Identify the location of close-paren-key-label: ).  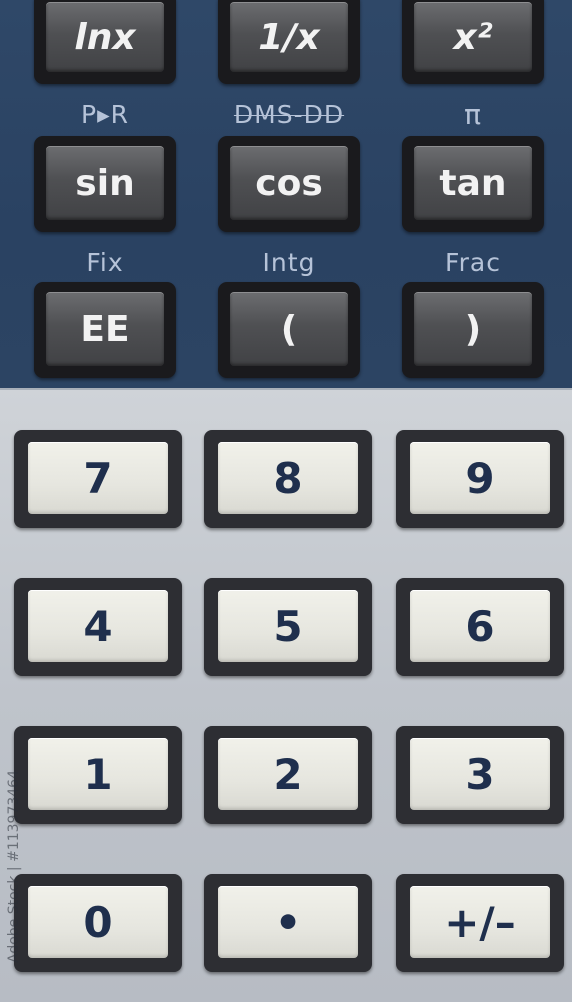
(473, 329).